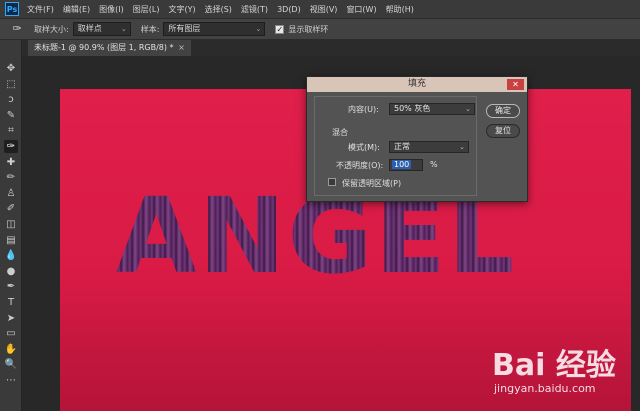  What do you see at coordinates (11, 271) in the screenshot?
I see `dodge-tool-icon: ●` at bounding box center [11, 271].